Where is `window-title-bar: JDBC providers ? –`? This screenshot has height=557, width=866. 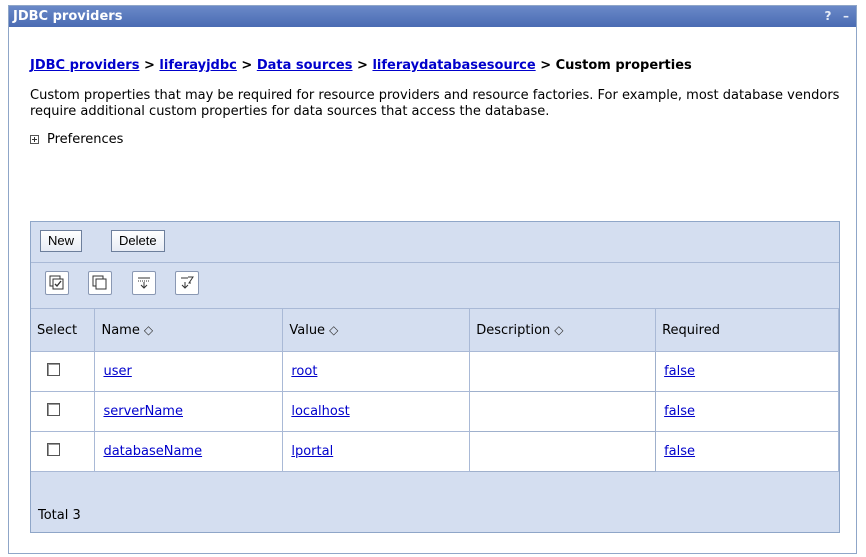
window-title-bar: JDBC providers ? – is located at coordinates (432, 16).